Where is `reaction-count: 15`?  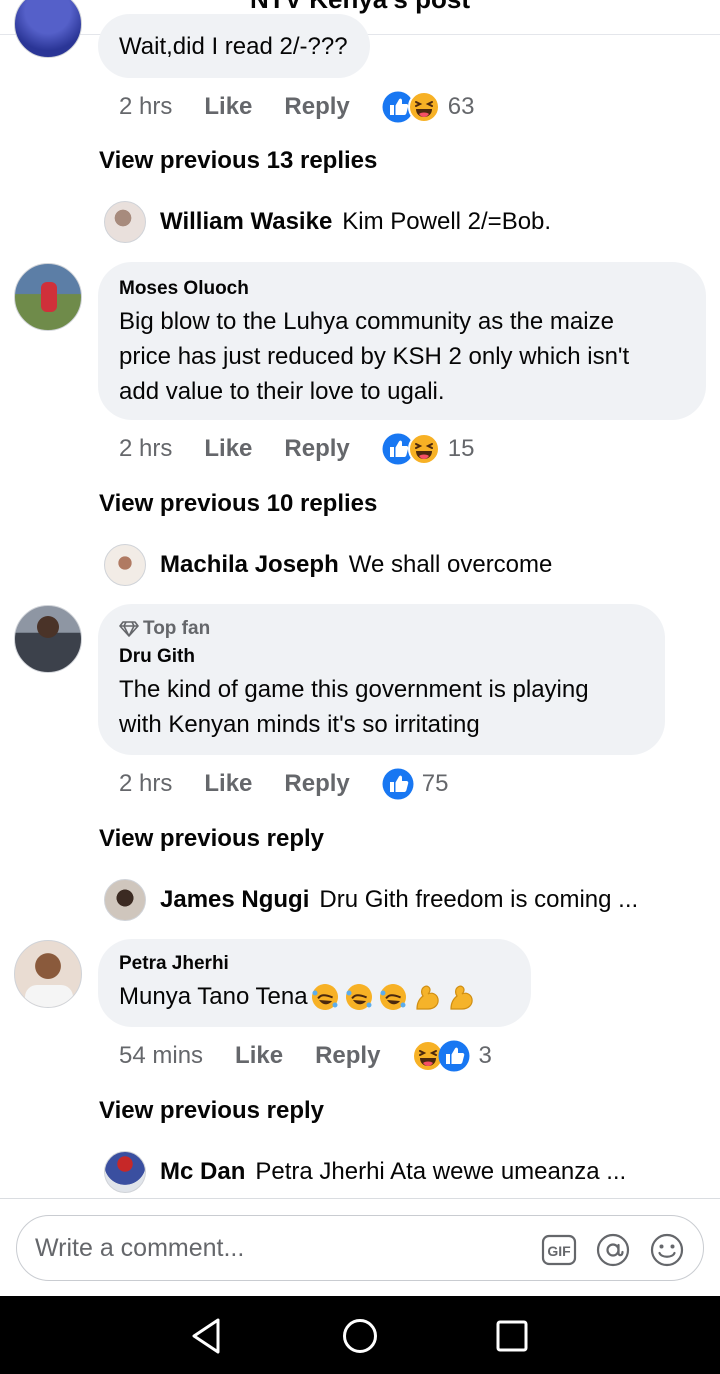
reaction-count: 15 is located at coordinates (461, 448).